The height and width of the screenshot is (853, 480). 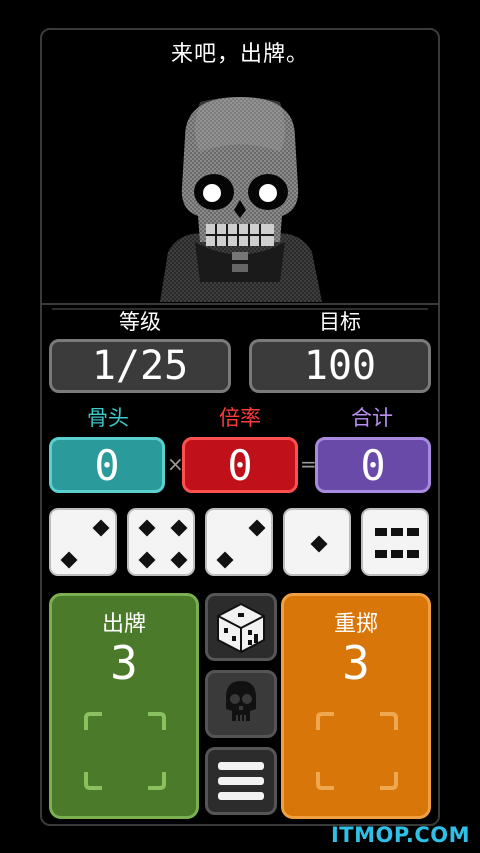 What do you see at coordinates (241, 199) in the screenshot?
I see `skeleton-portrait` at bounding box center [241, 199].